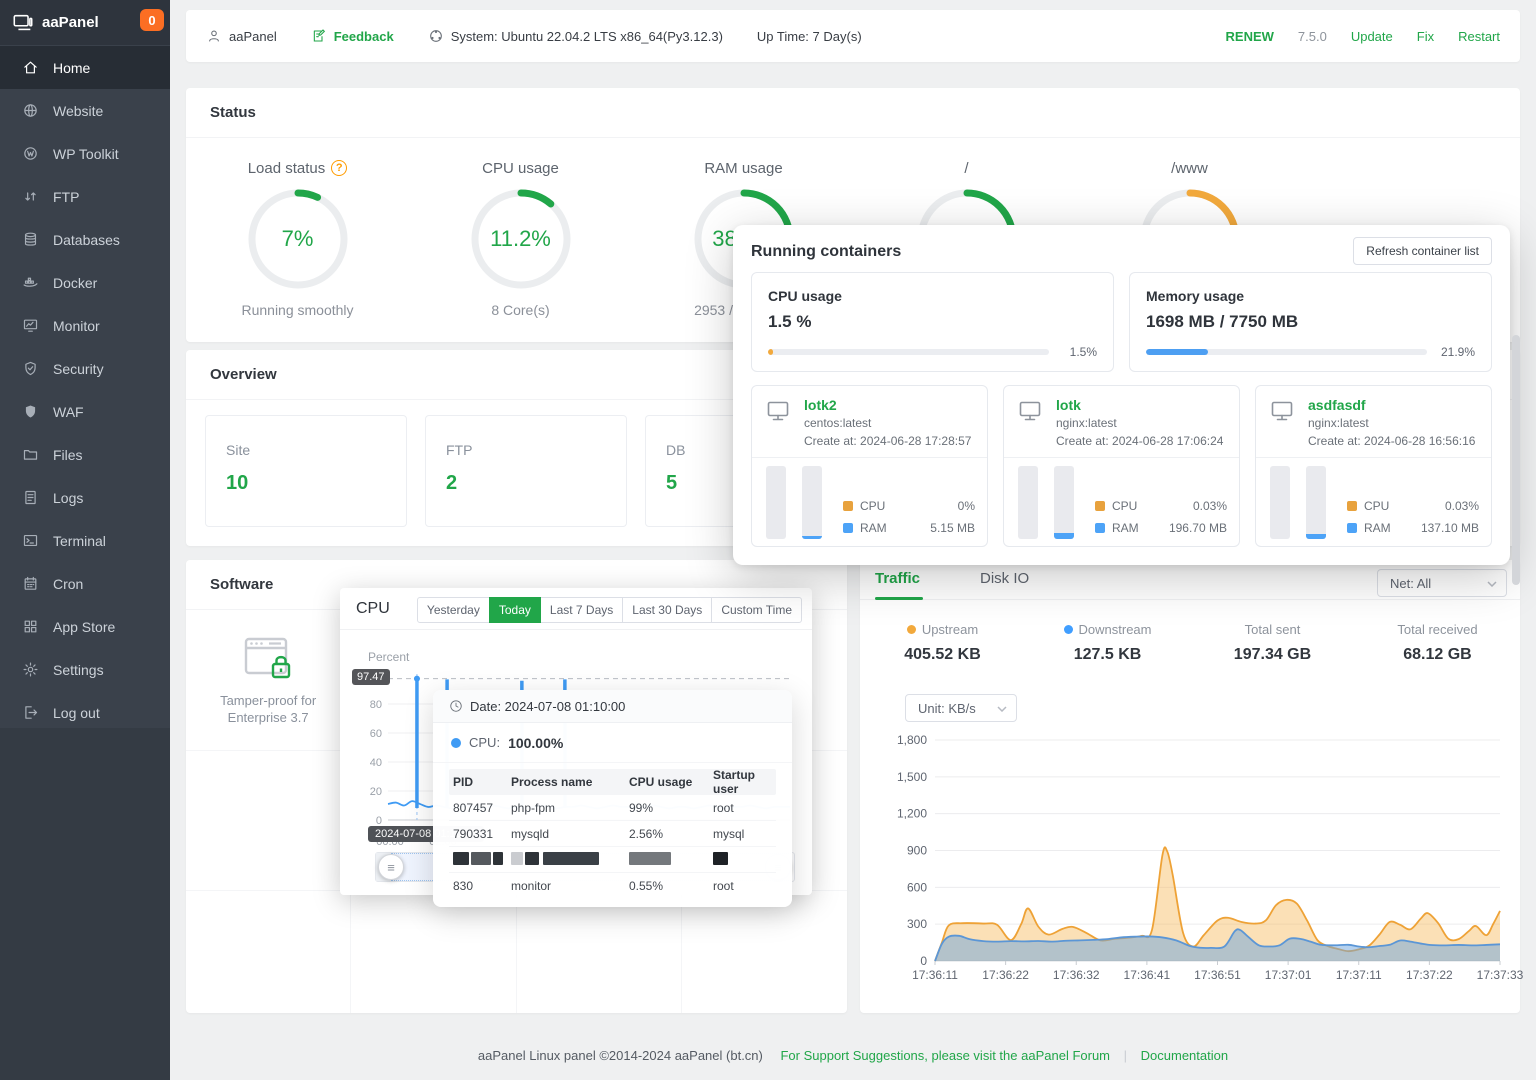  I want to click on sidebar-item-databases: Databases, so click(85, 239).